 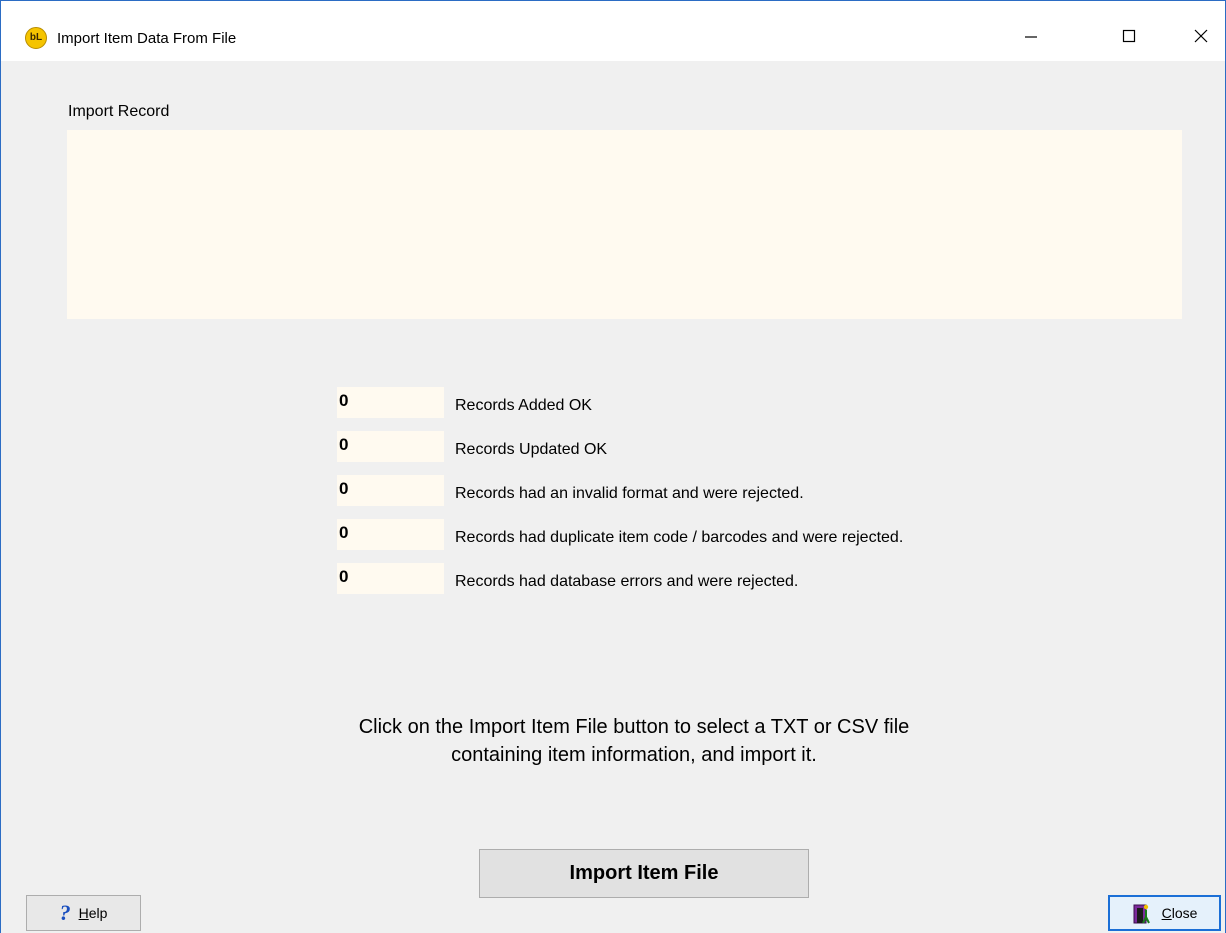 I want to click on records-added-label: Records Added OK, so click(x=523, y=405).